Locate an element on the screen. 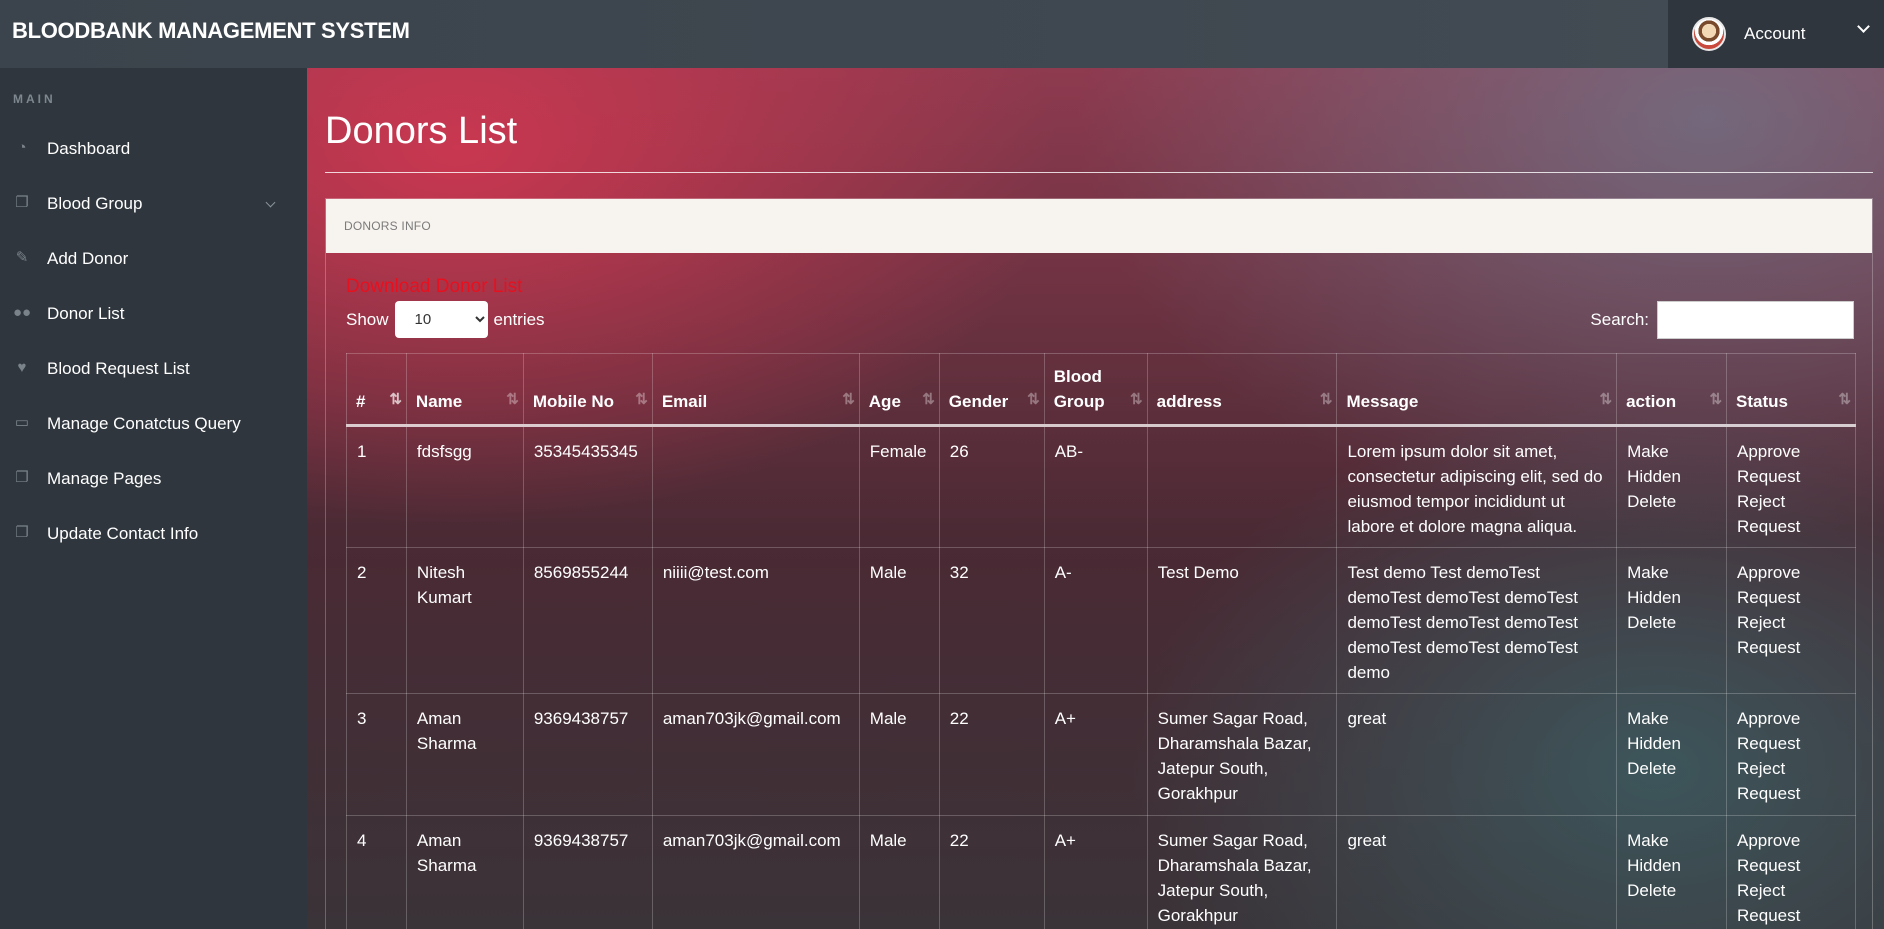  column-label: Status is located at coordinates (1762, 401).